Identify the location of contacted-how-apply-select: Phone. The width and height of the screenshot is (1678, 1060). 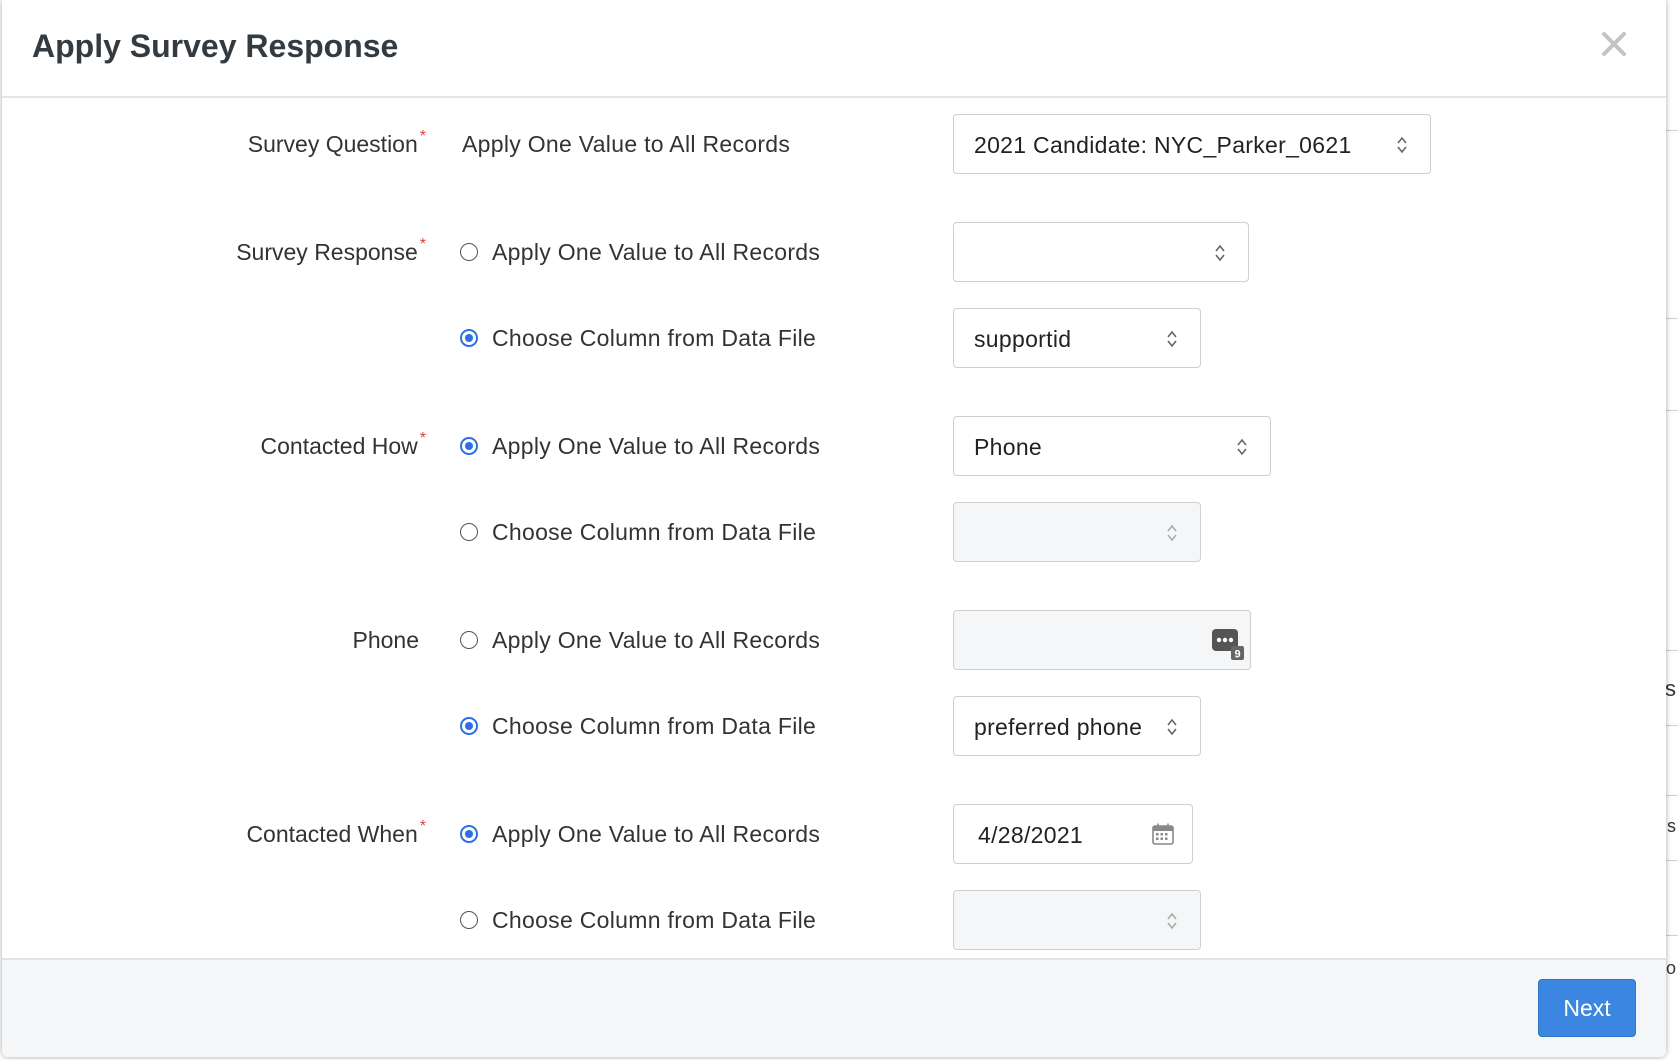
(1112, 446).